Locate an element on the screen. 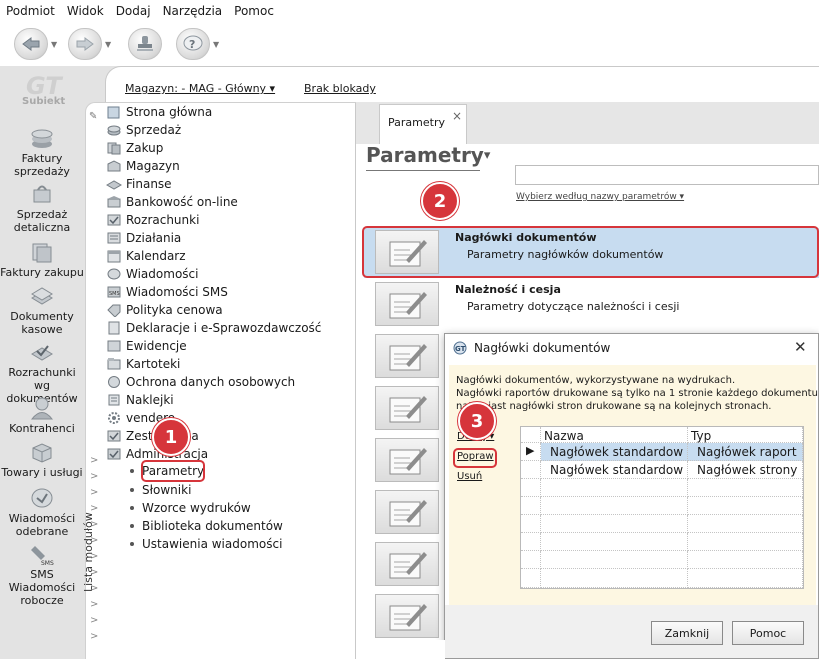  page-title: Parametry▾ is located at coordinates (428, 155).